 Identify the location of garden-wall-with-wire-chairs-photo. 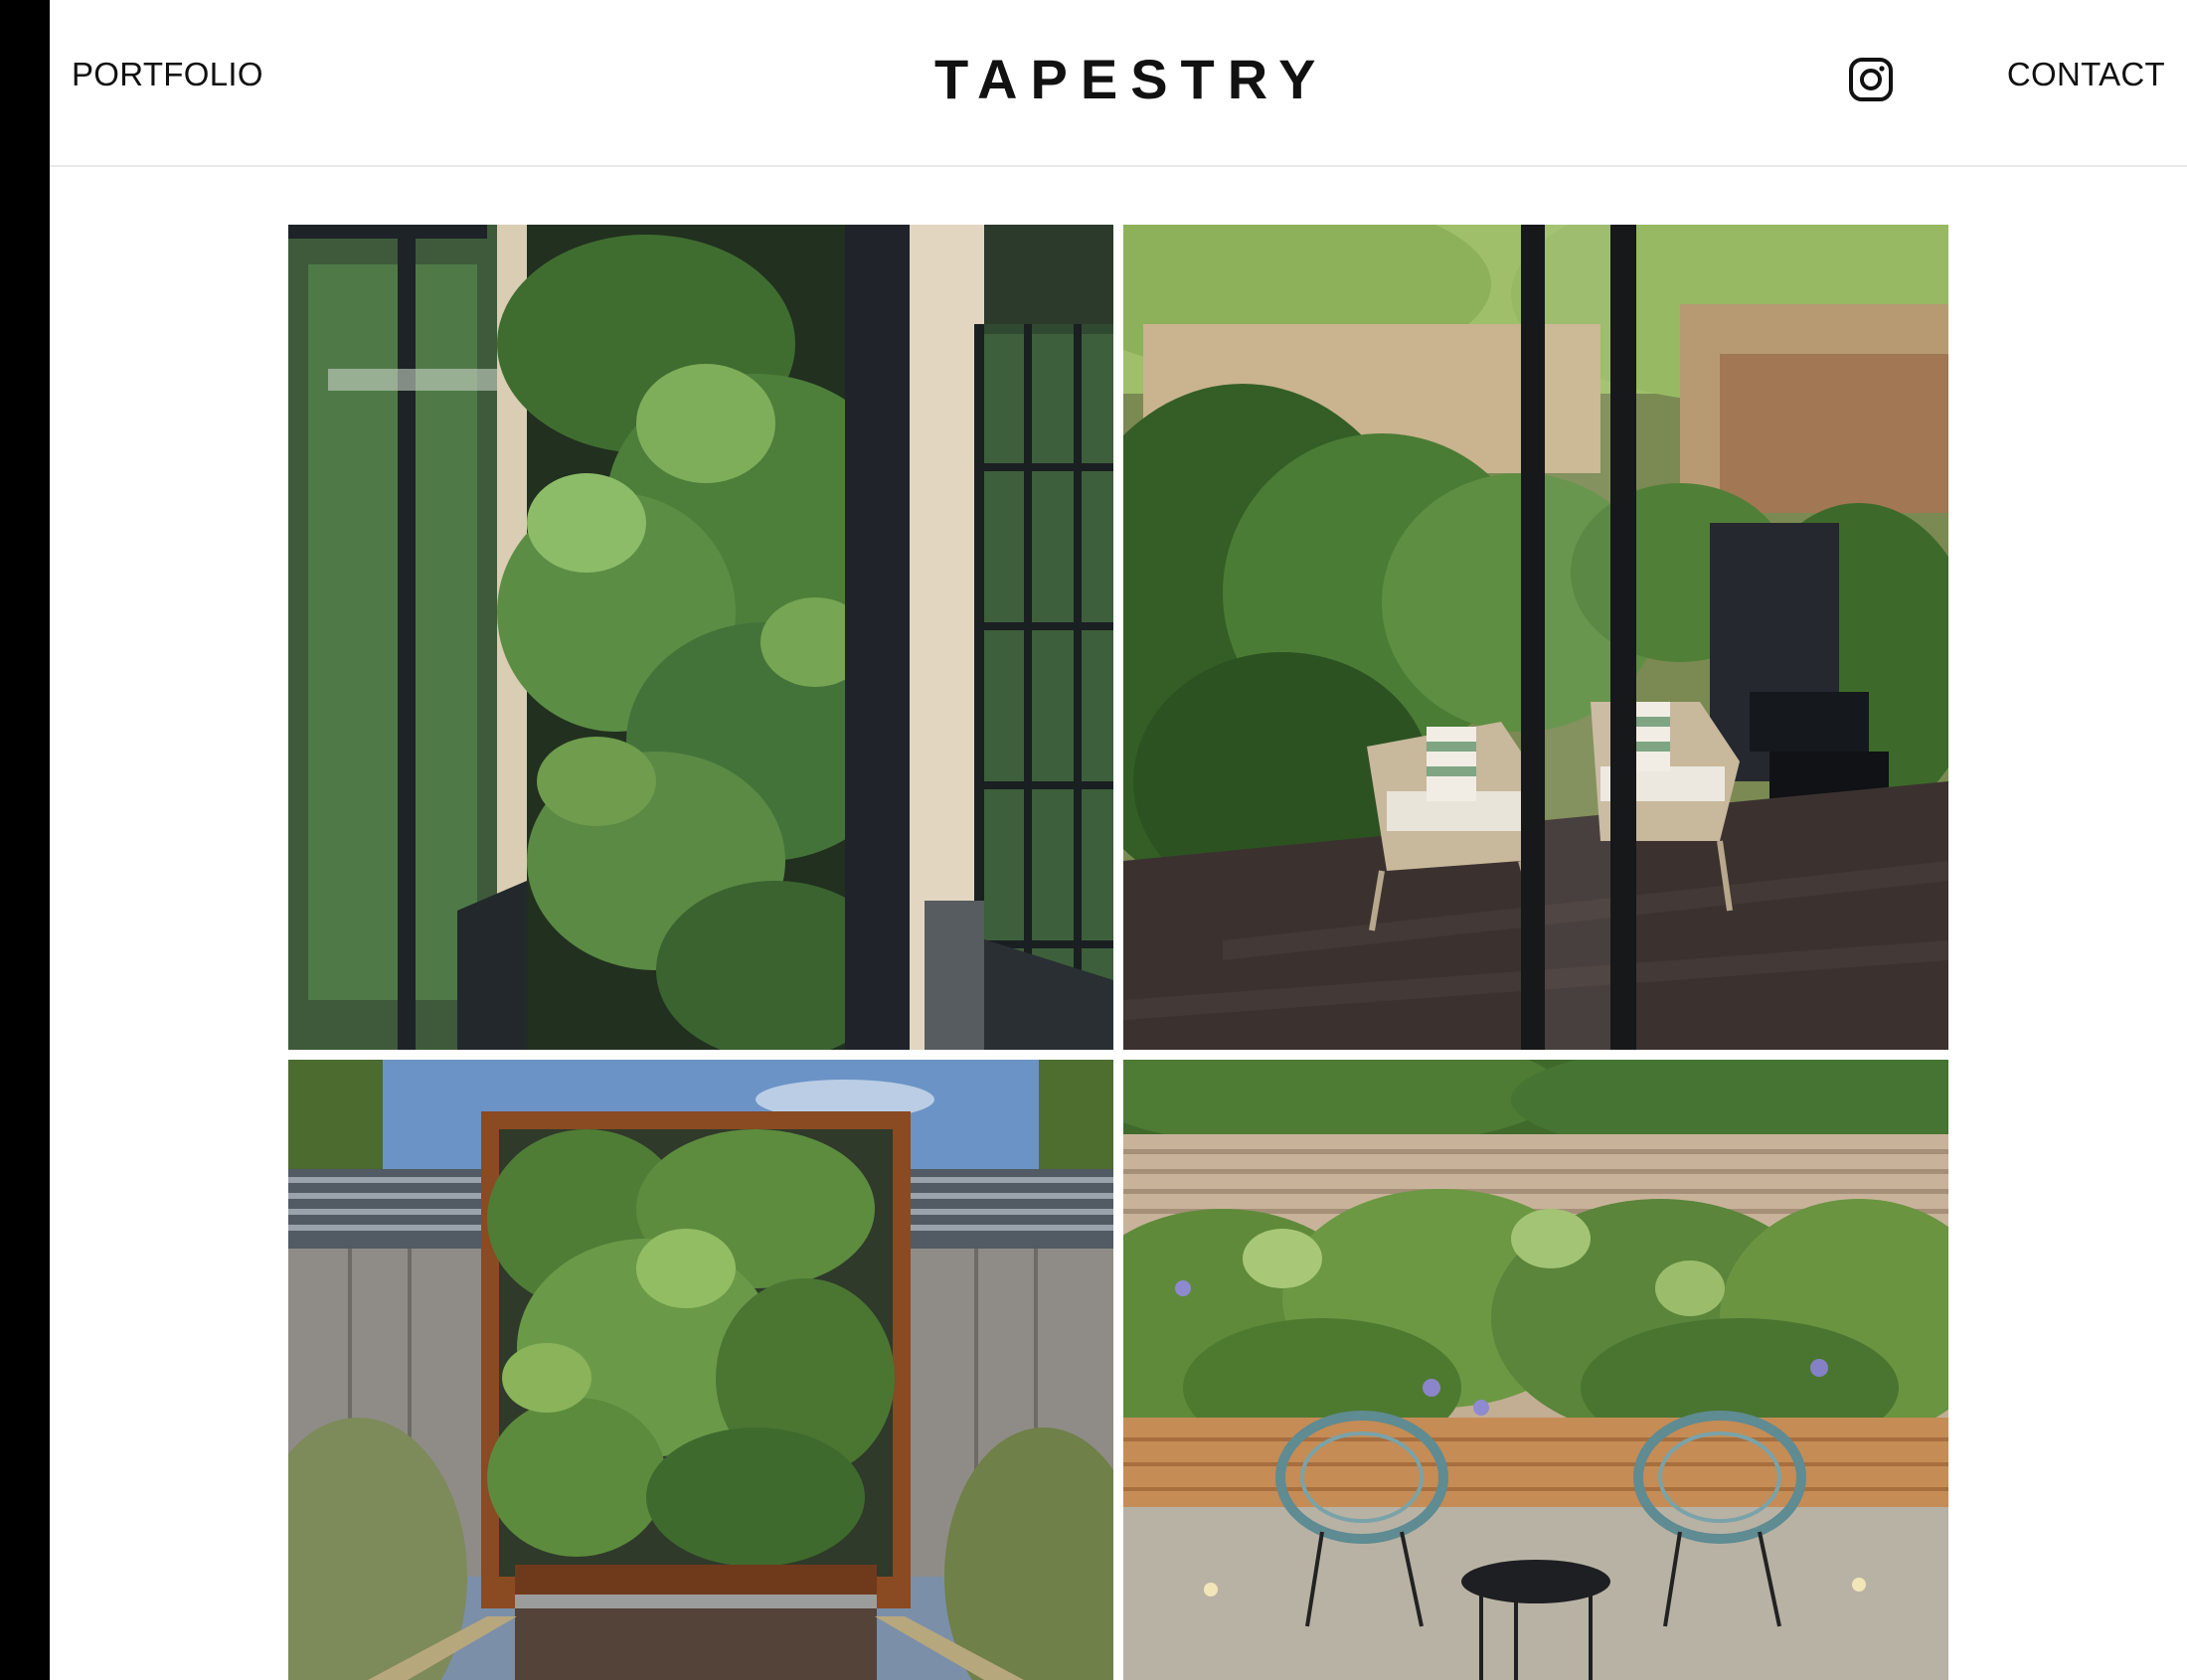
(1535, 1370).